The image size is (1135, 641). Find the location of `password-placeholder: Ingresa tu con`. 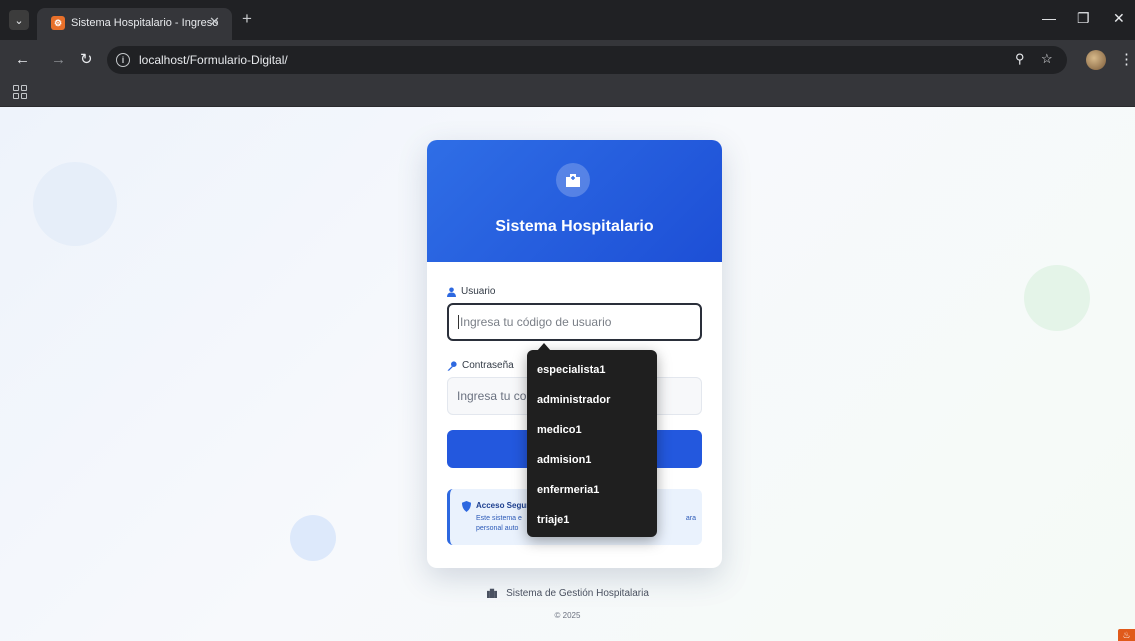

password-placeholder: Ingresa tu con is located at coordinates (495, 396).